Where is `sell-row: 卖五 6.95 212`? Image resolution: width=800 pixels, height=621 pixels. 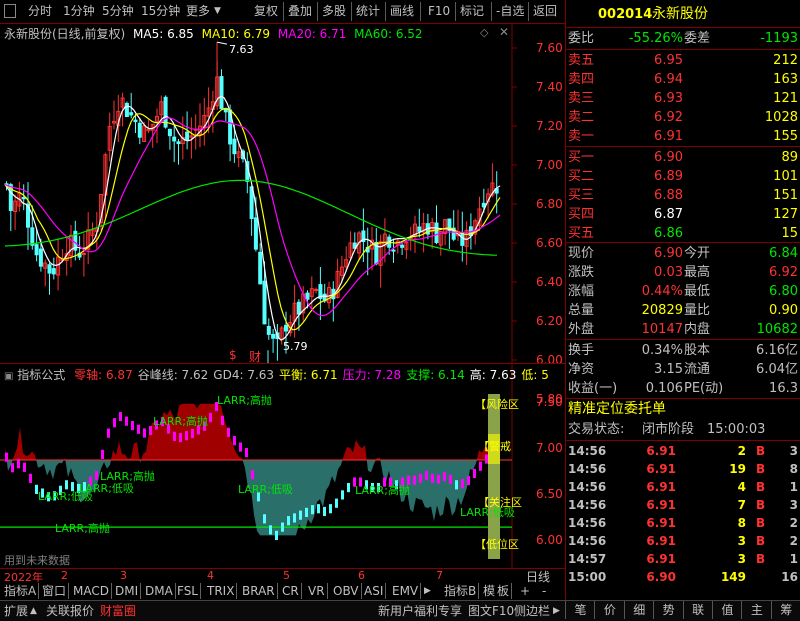 sell-row: 卖五 6.95 212 is located at coordinates (683, 60).